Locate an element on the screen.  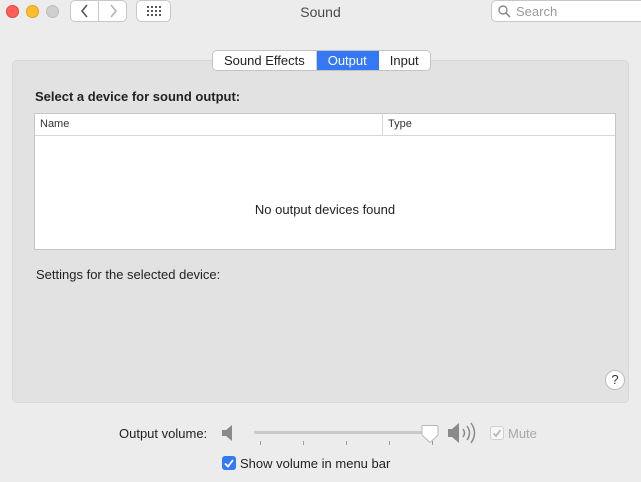
volume-slider-track is located at coordinates (344, 432).